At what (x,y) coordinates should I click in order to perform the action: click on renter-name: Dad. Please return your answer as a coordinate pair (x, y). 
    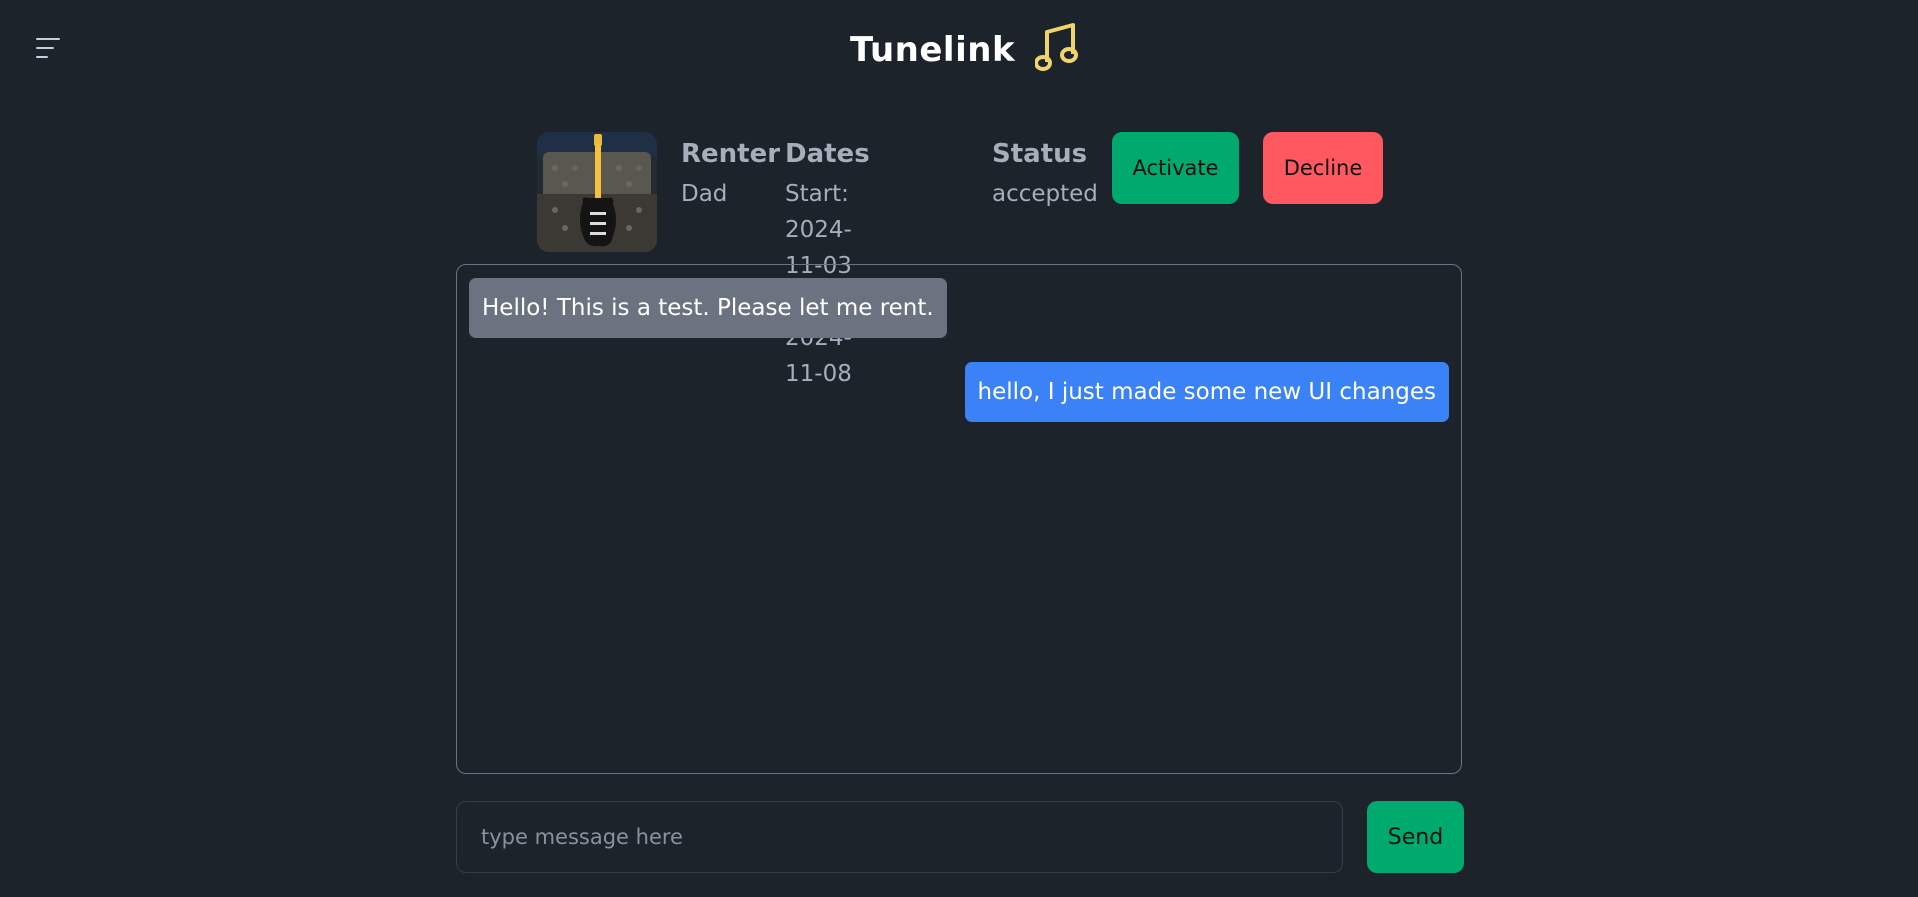
    Looking at the image, I should click on (704, 194).